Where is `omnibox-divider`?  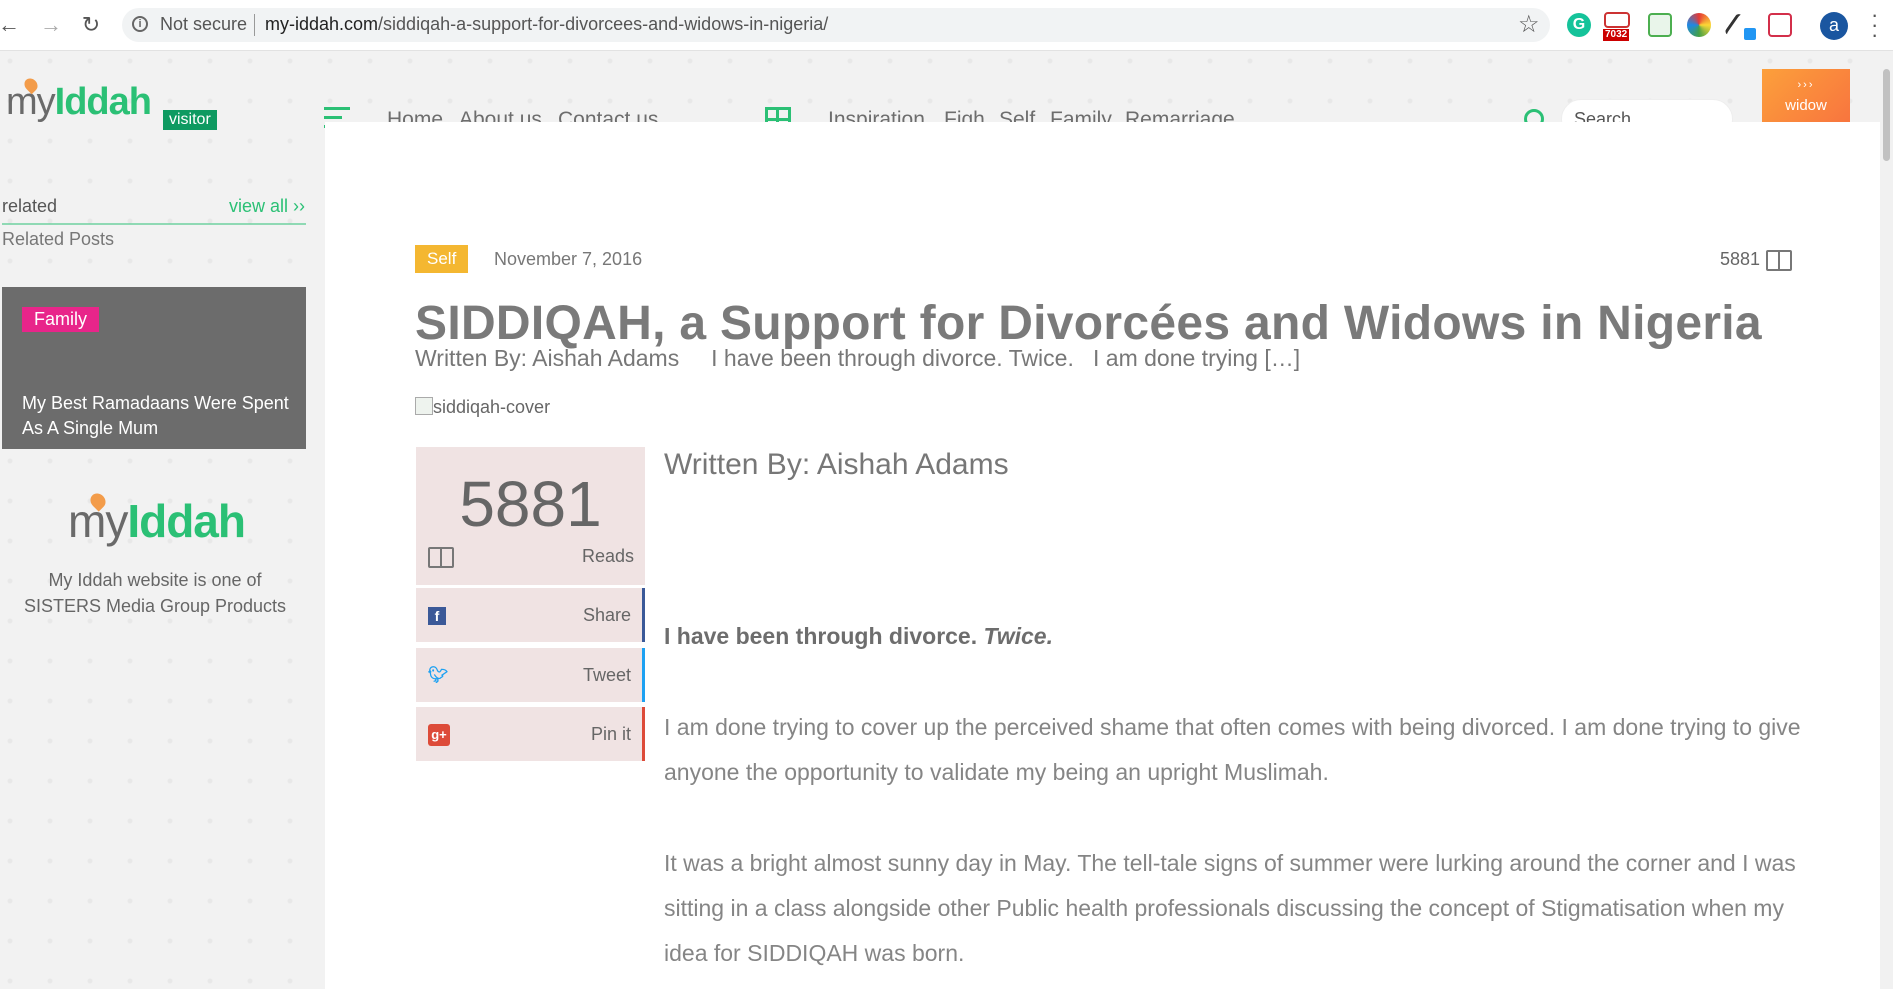
omnibox-divider is located at coordinates (254, 25).